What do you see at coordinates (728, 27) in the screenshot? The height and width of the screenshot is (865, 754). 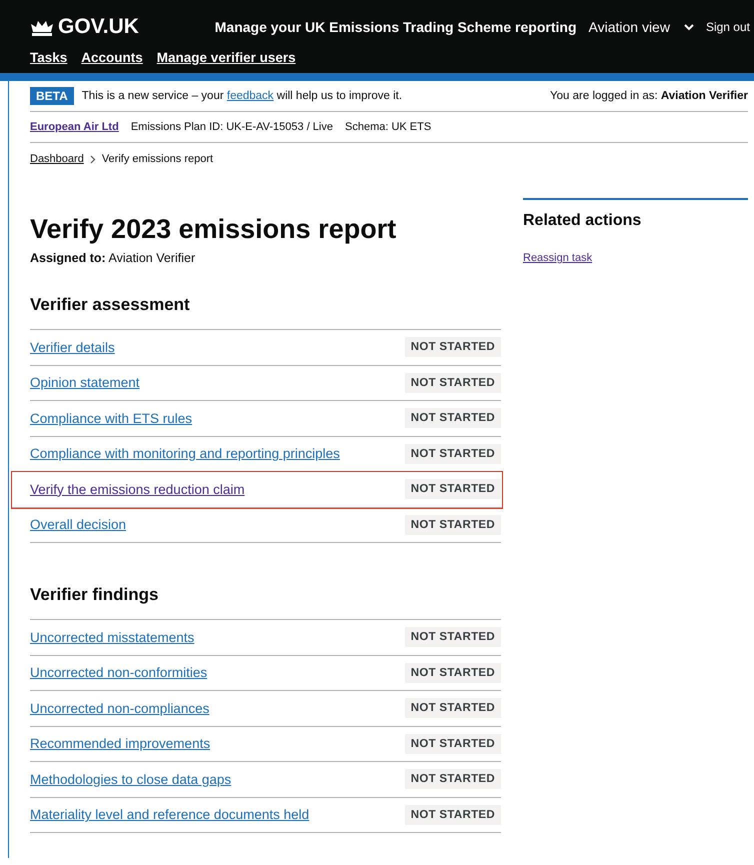 I see `sign-out-link: Sign out` at bounding box center [728, 27].